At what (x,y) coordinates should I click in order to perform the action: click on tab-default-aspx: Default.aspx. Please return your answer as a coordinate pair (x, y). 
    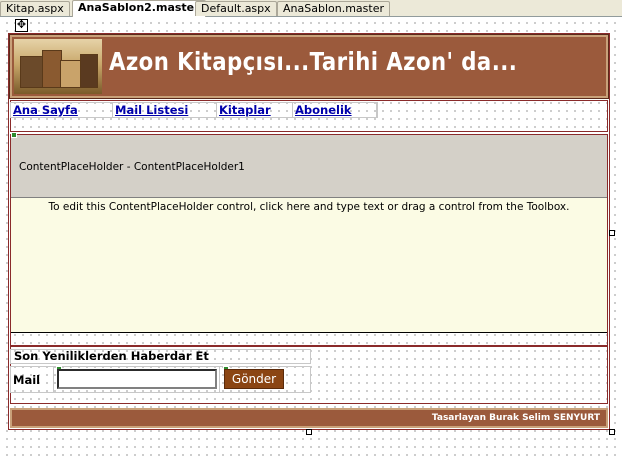
    Looking at the image, I should click on (236, 8).